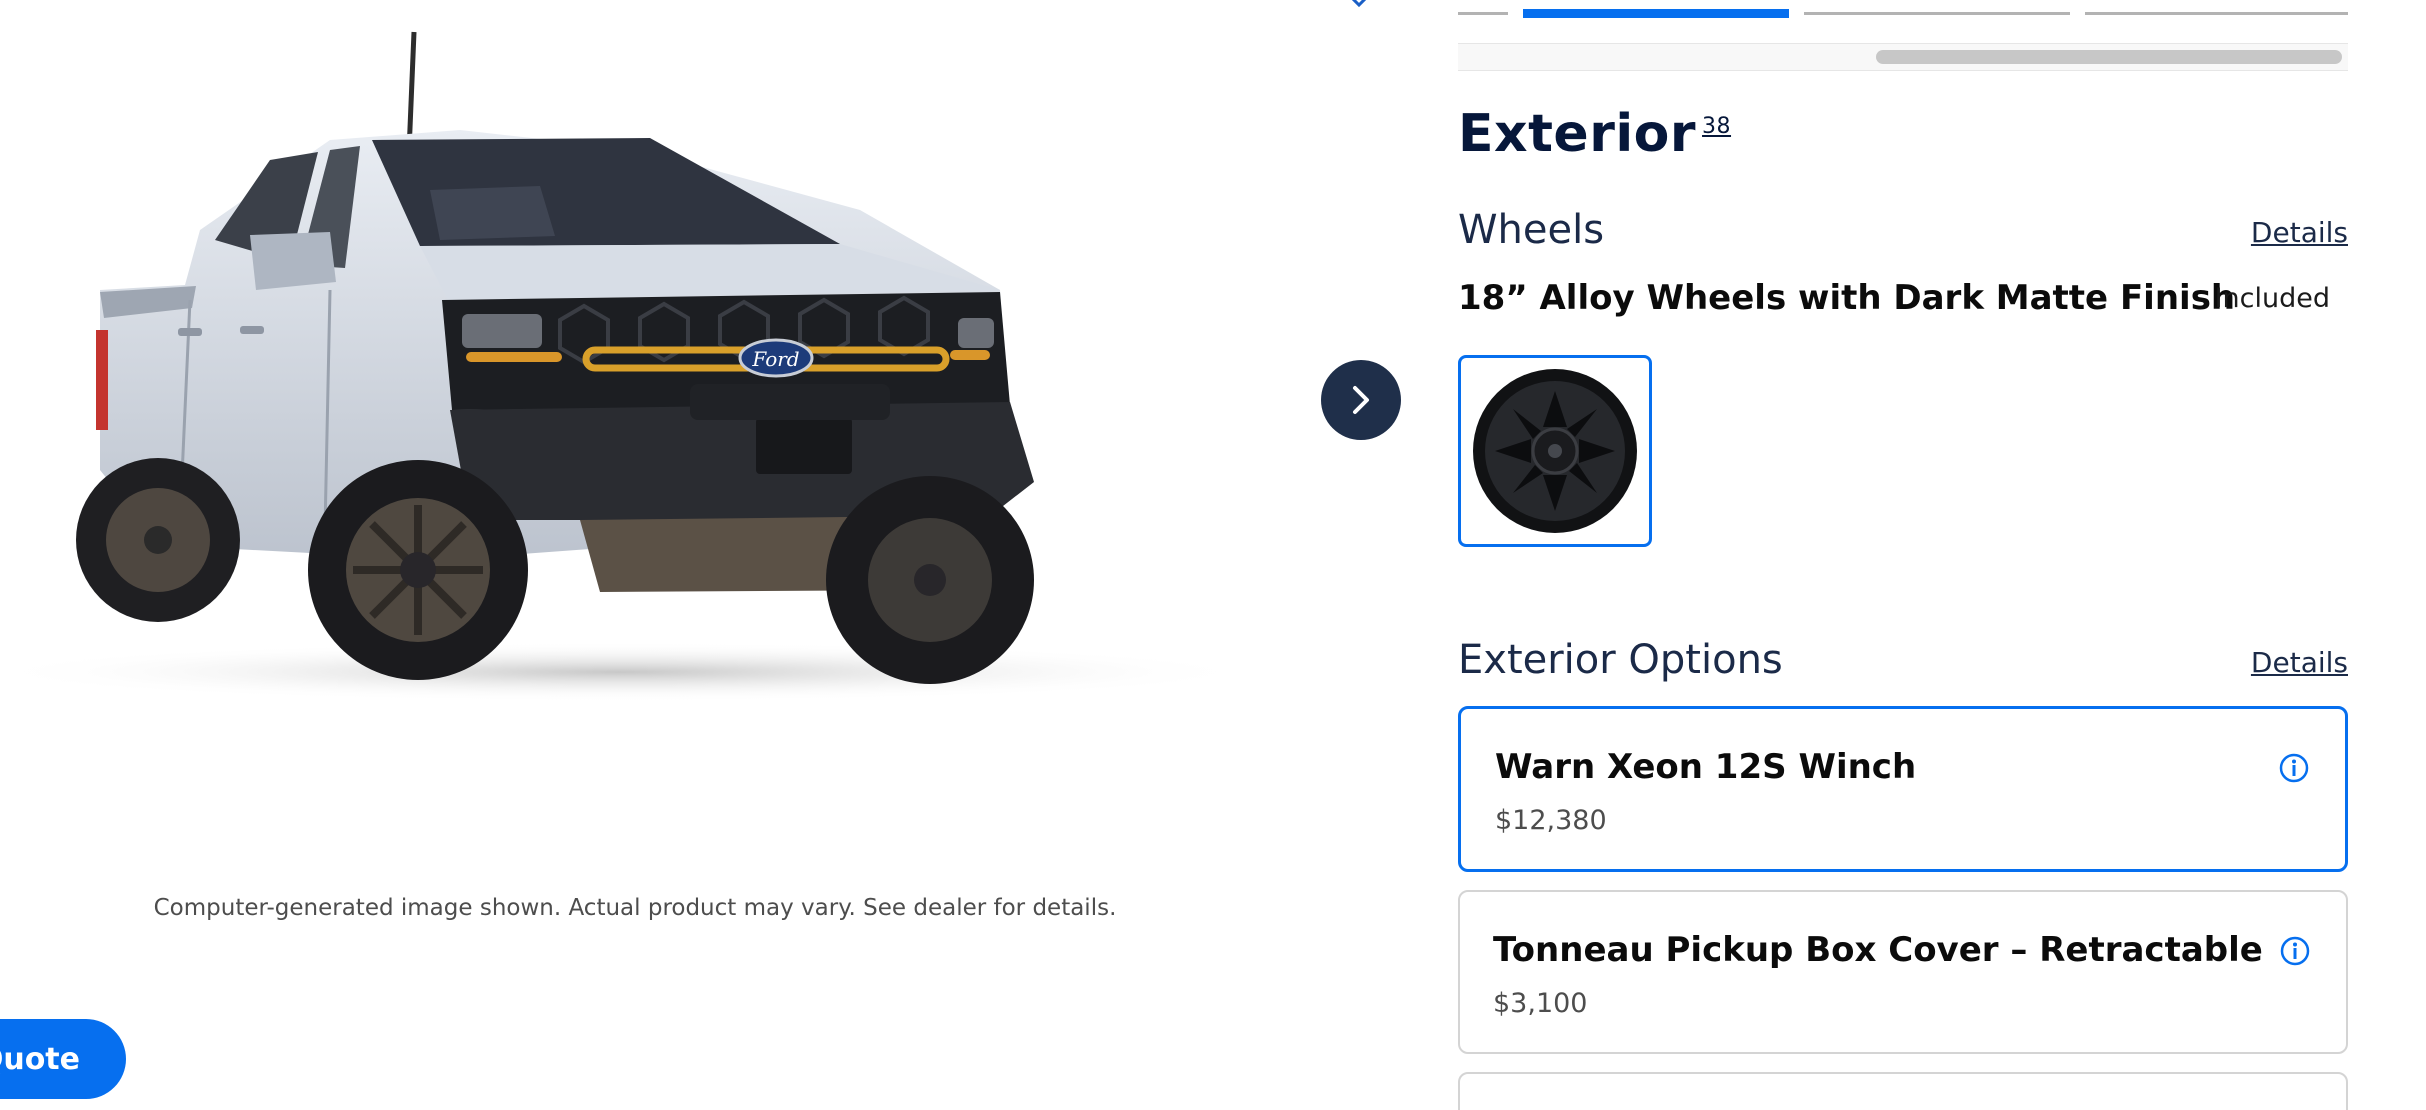  Describe the element at coordinates (2272, 298) in the screenshot. I see `wheel-status: Included` at that location.